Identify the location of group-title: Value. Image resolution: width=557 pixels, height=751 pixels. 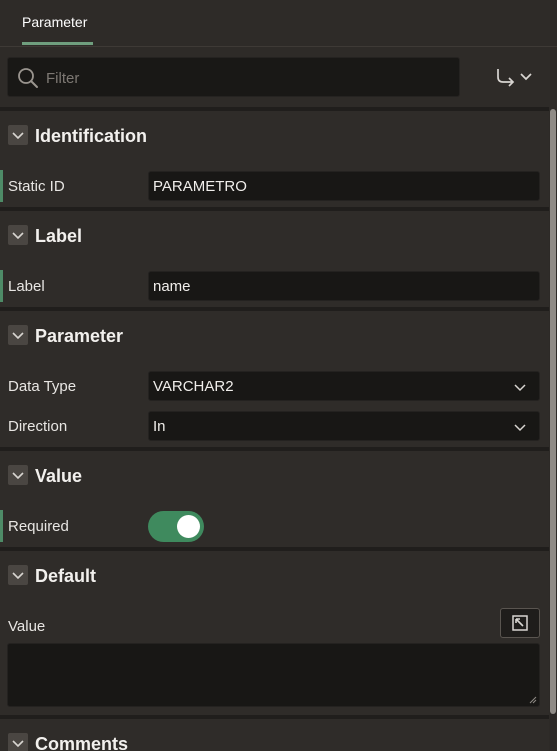
(59, 476).